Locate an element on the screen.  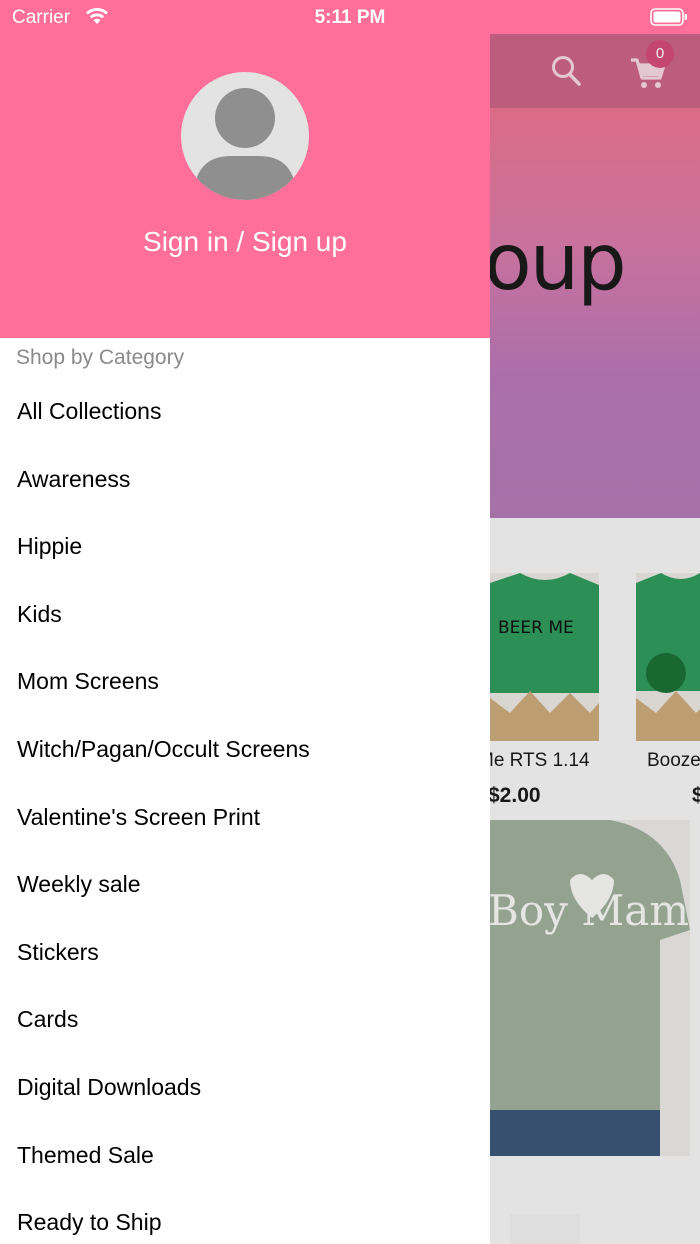
user-avatar-icon is located at coordinates (245, 136).